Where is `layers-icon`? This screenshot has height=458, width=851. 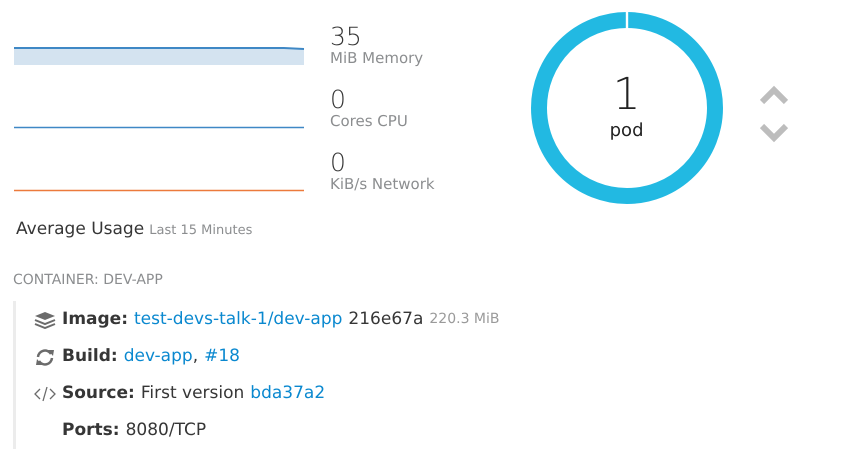
layers-icon is located at coordinates (45, 319).